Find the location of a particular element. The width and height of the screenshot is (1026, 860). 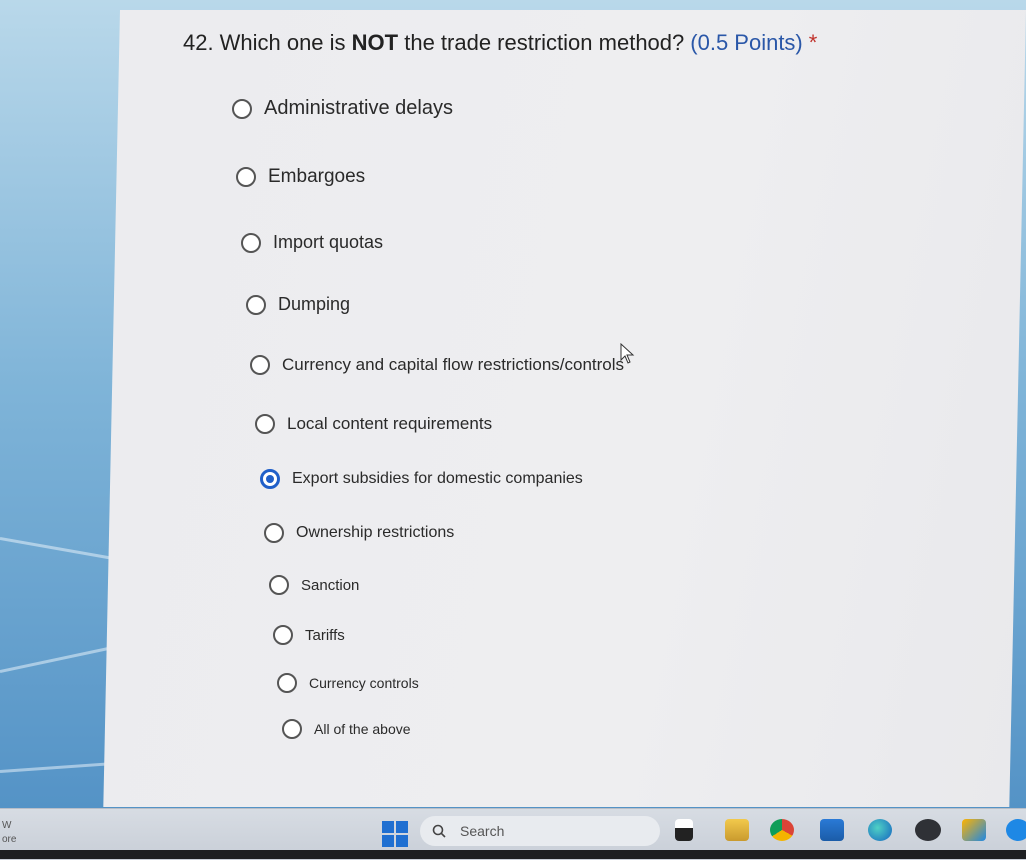

option-local-content: Local content requirements is located at coordinates (373, 424).